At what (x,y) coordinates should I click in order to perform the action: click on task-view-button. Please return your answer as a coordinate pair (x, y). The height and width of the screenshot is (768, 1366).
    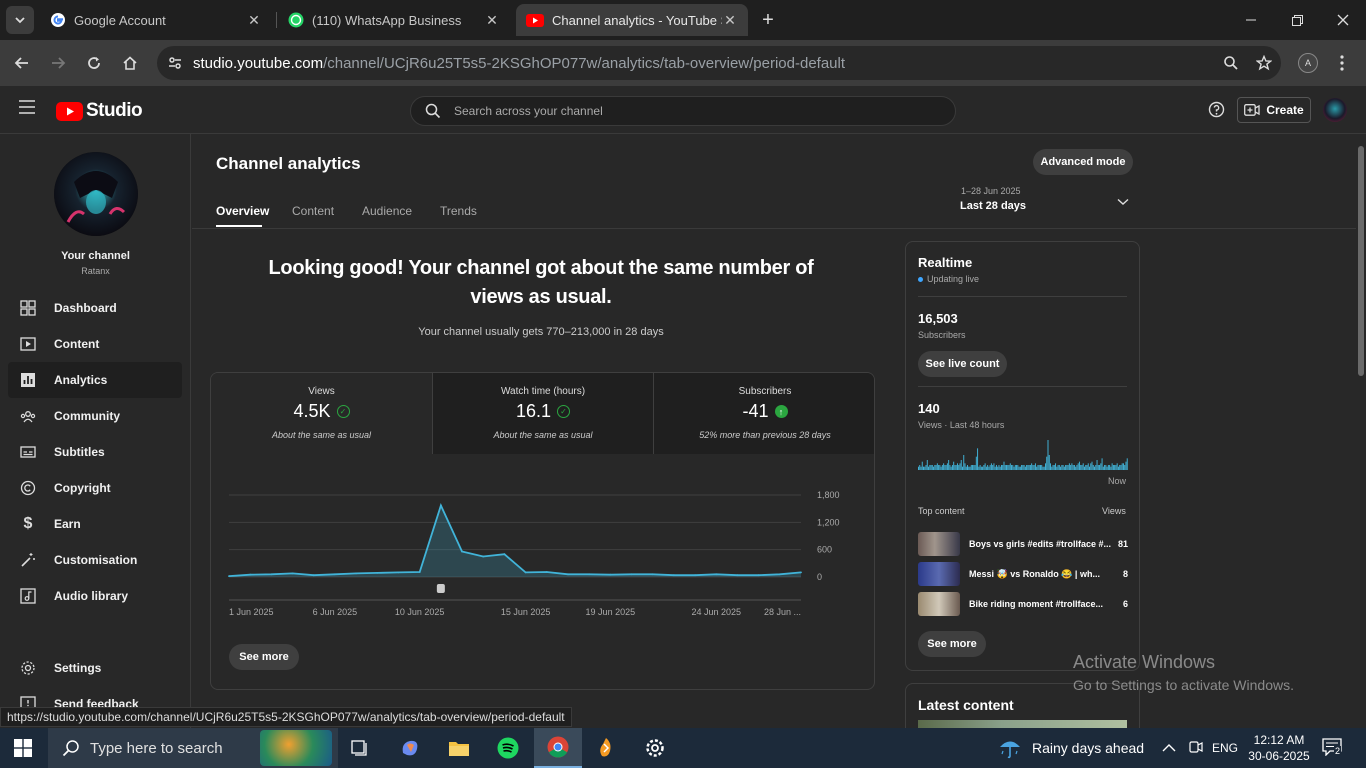
    Looking at the image, I should click on (361, 748).